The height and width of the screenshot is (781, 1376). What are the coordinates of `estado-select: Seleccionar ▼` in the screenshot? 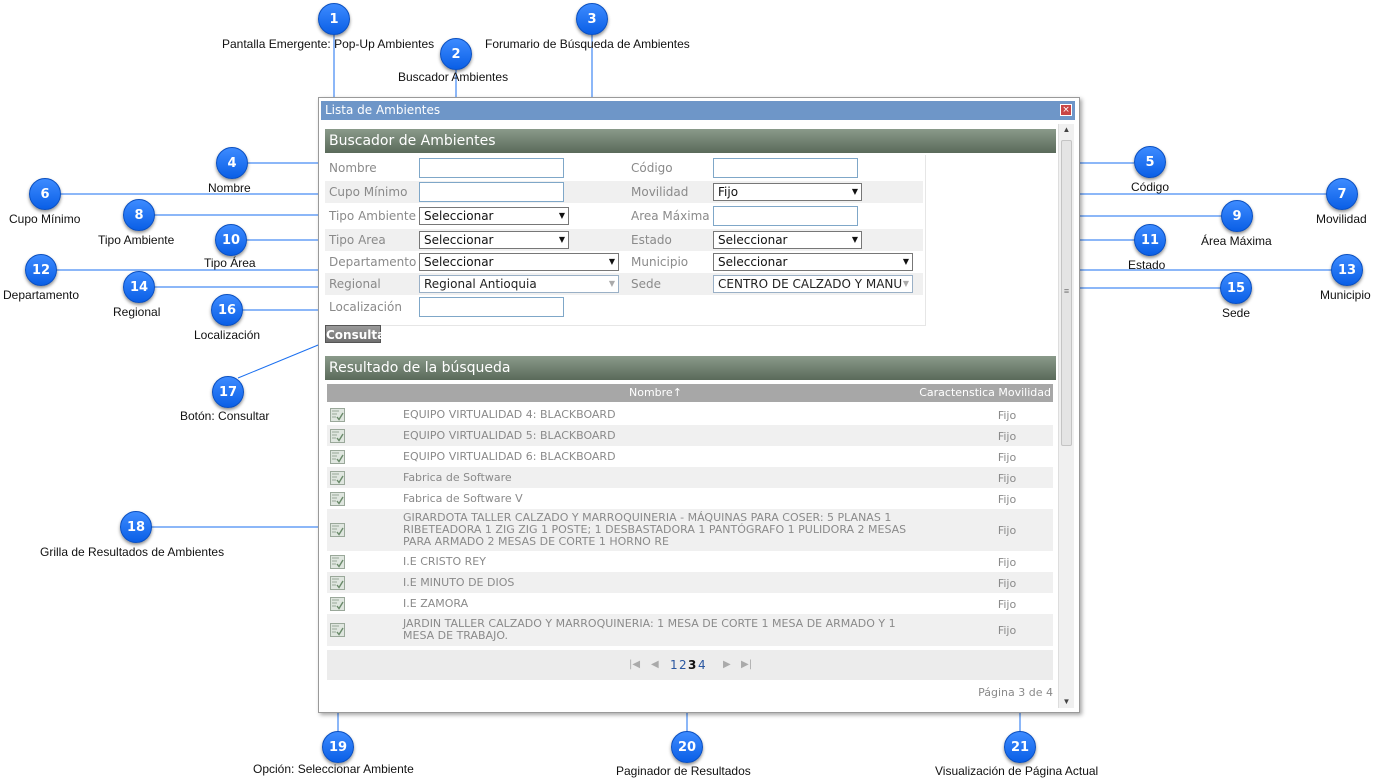 It's located at (787, 240).